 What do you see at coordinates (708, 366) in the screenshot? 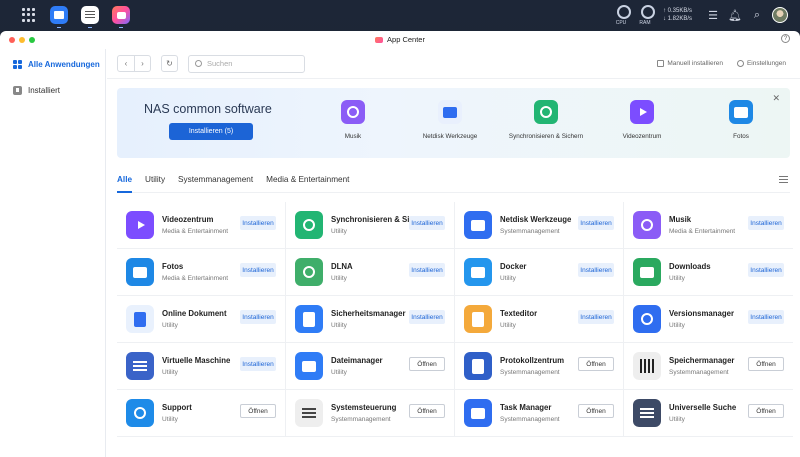
I see `app-card: Speichermanager Systemmanagement Öffnen` at bounding box center [708, 366].